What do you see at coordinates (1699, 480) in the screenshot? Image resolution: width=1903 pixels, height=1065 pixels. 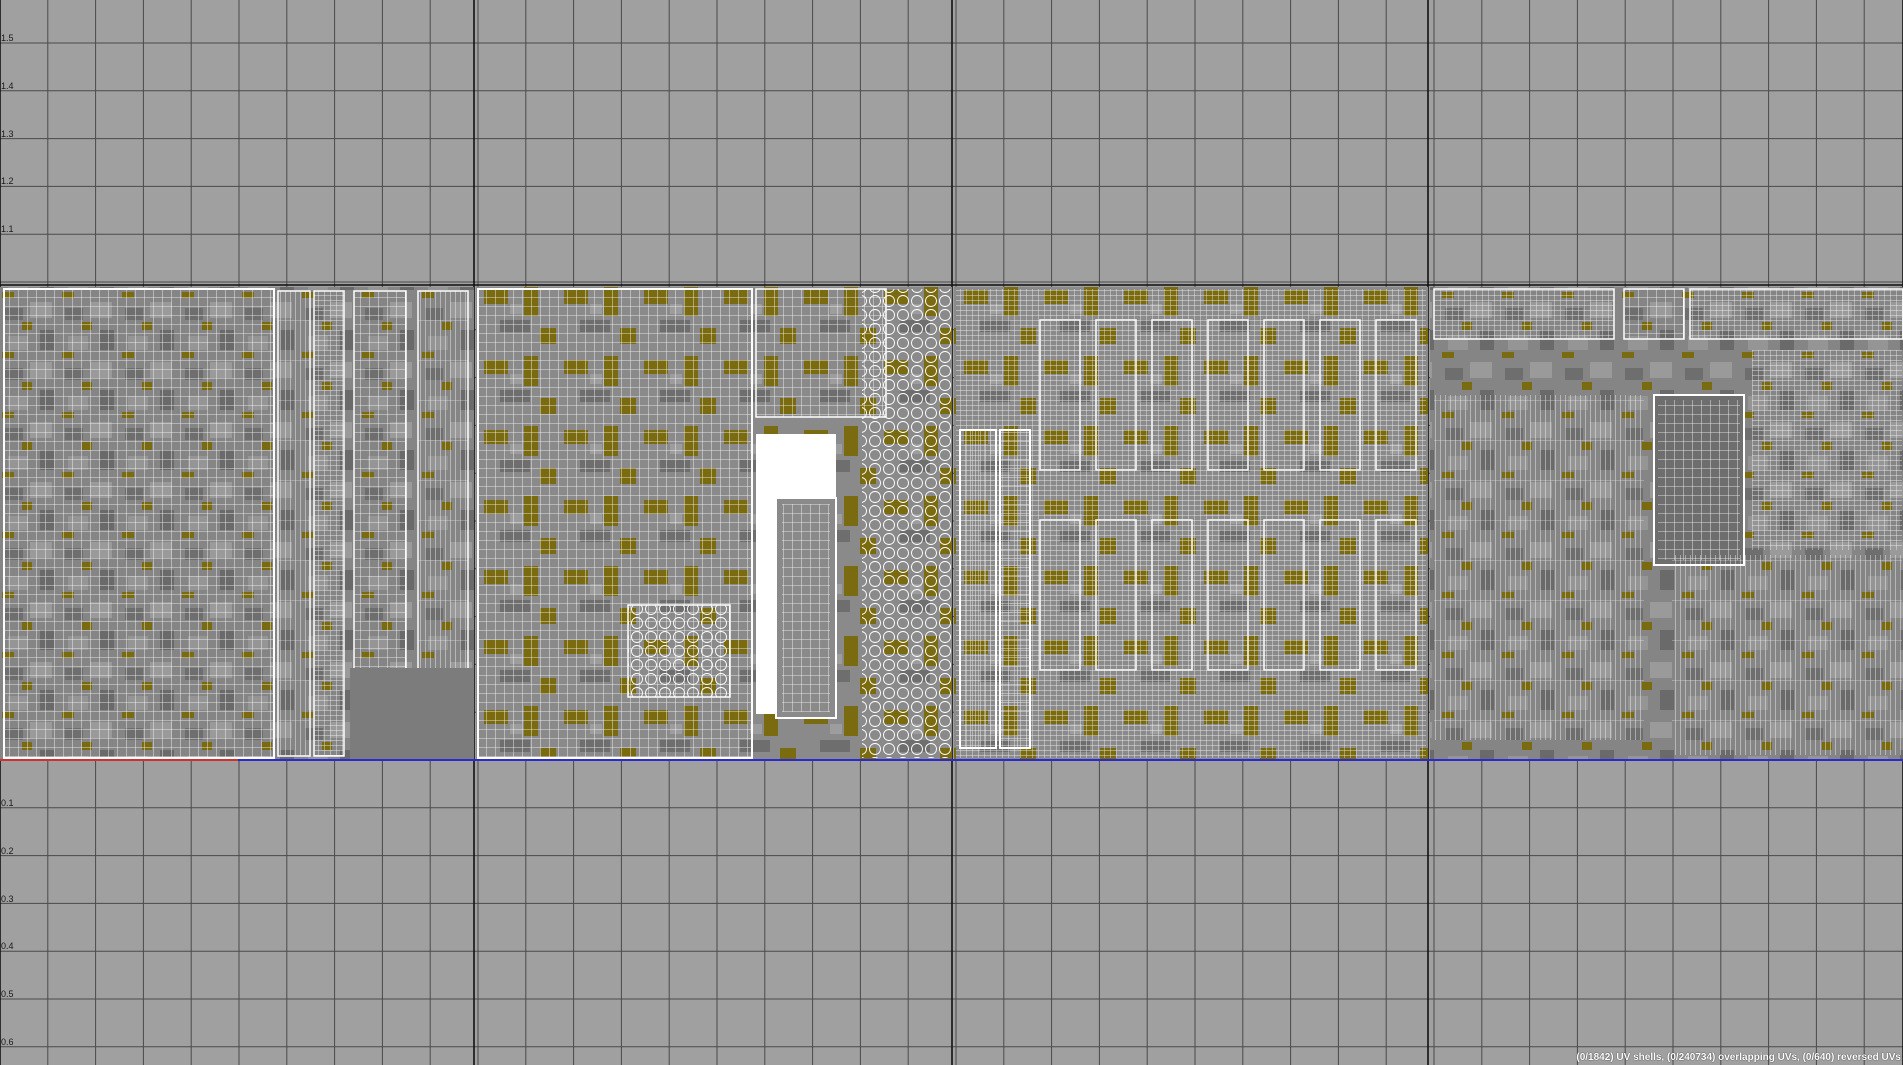 I see `uv-shell-panel-mesh` at bounding box center [1699, 480].